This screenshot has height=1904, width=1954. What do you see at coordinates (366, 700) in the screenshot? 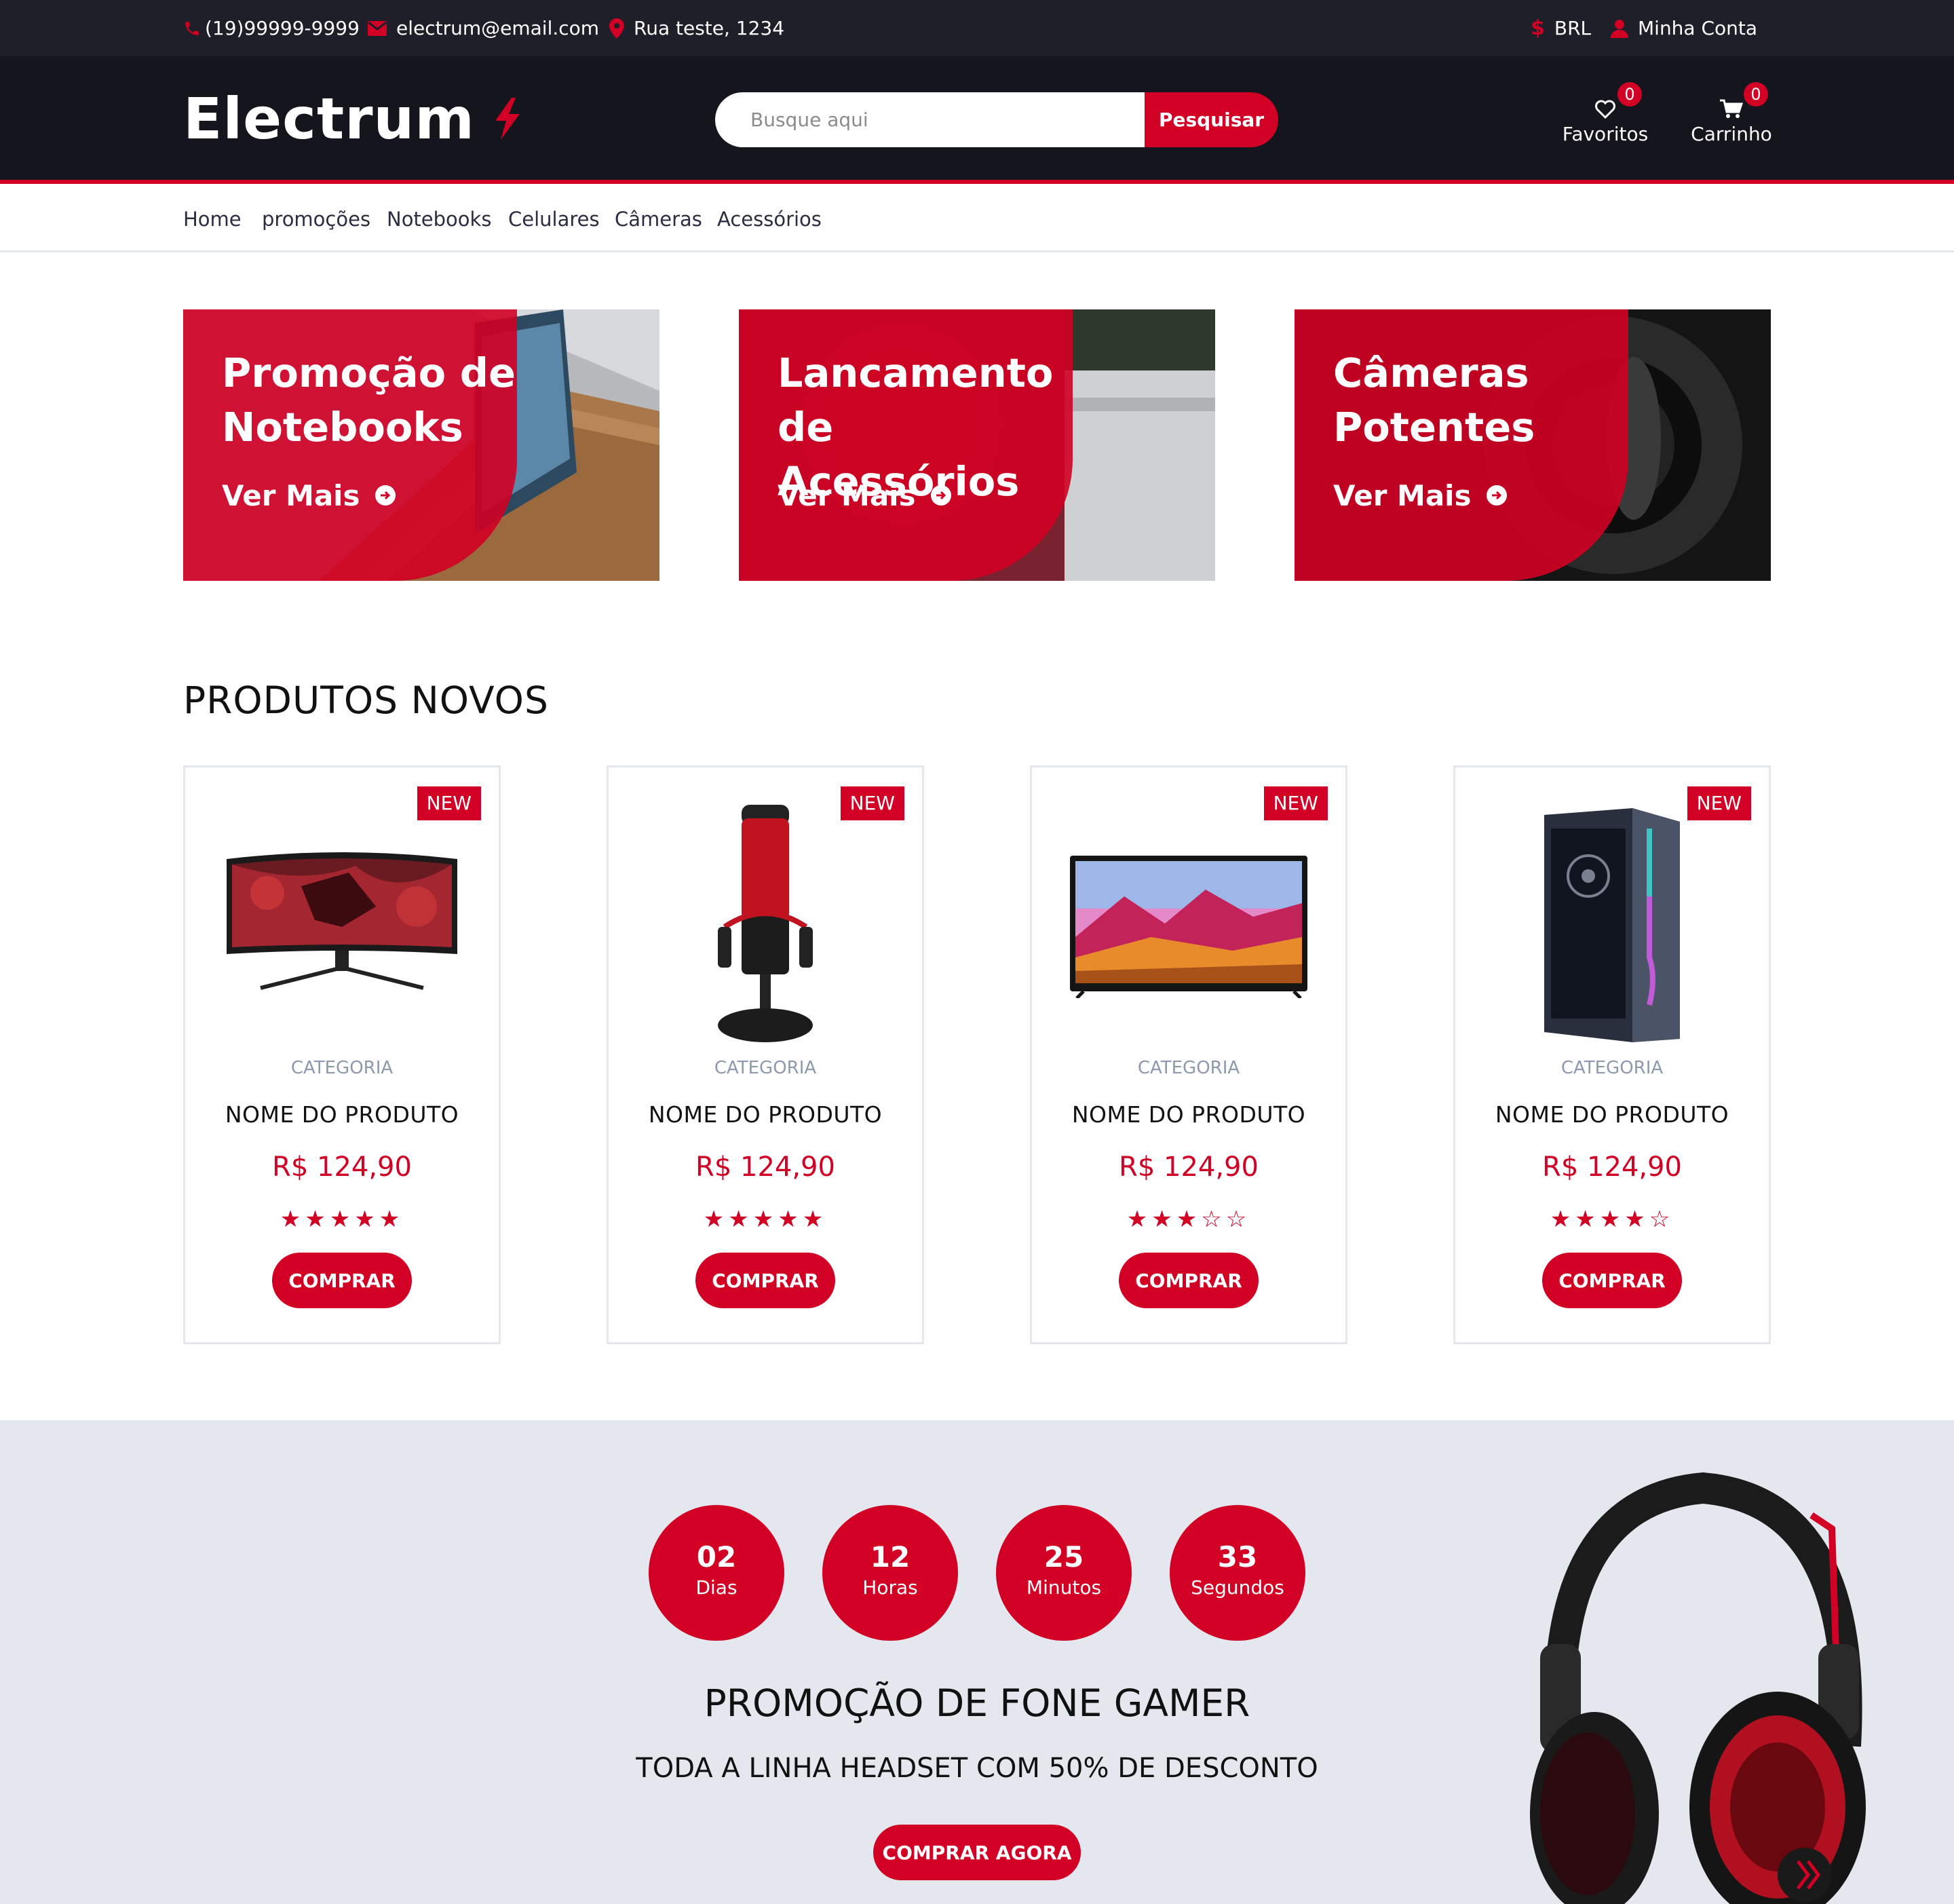
I see `section-title: PRODUTOS NOVOS` at bounding box center [366, 700].